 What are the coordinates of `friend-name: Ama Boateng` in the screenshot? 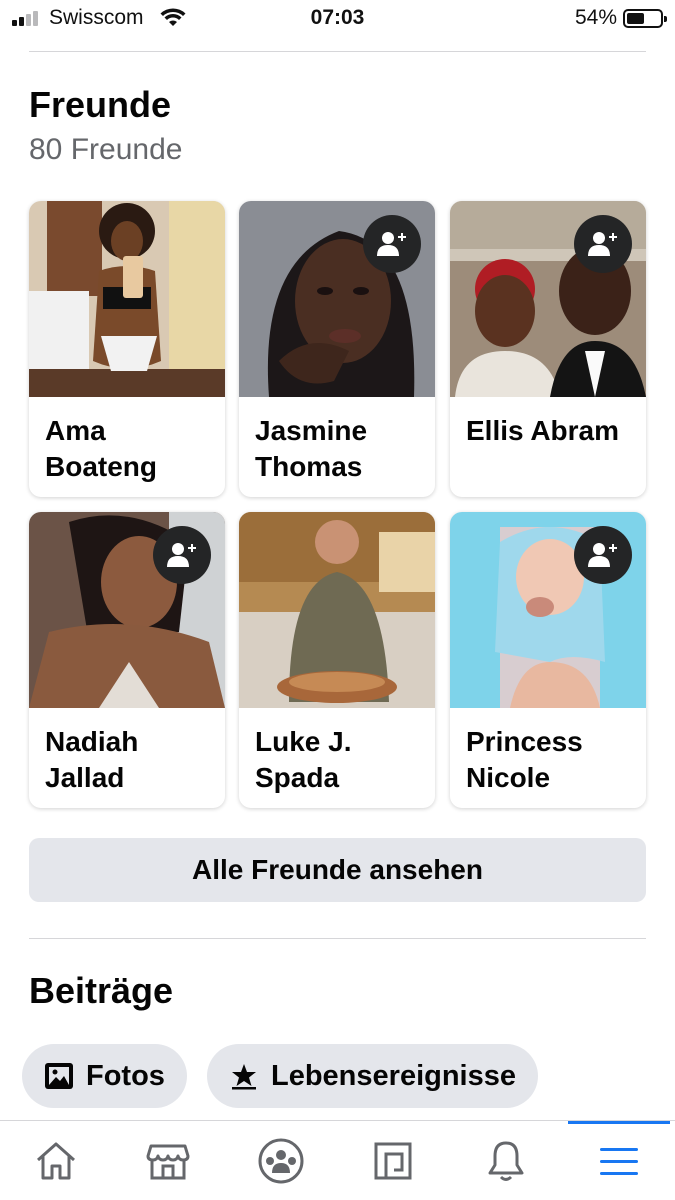 It's located at (129, 449).